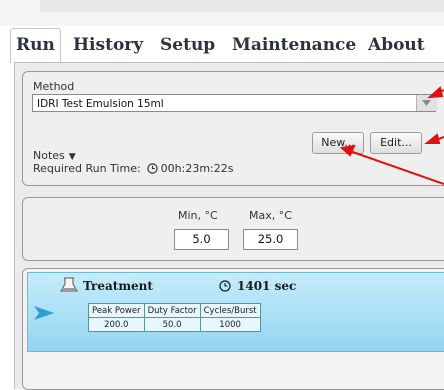 The width and height of the screenshot is (444, 390). Describe the element at coordinates (432, 138) in the screenshot. I see `annotation-arrowhead-edit` at that location.